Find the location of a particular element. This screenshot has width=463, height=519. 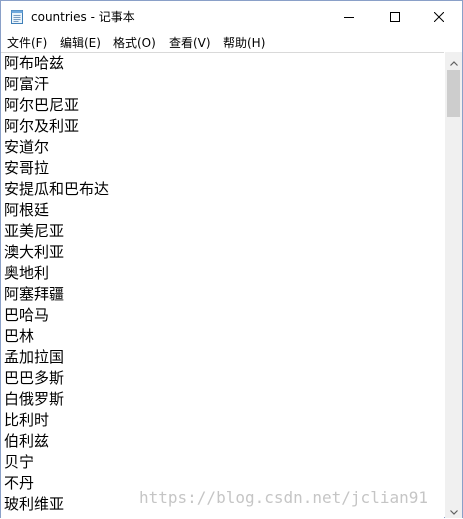

minimize-icon is located at coordinates (349, 16).